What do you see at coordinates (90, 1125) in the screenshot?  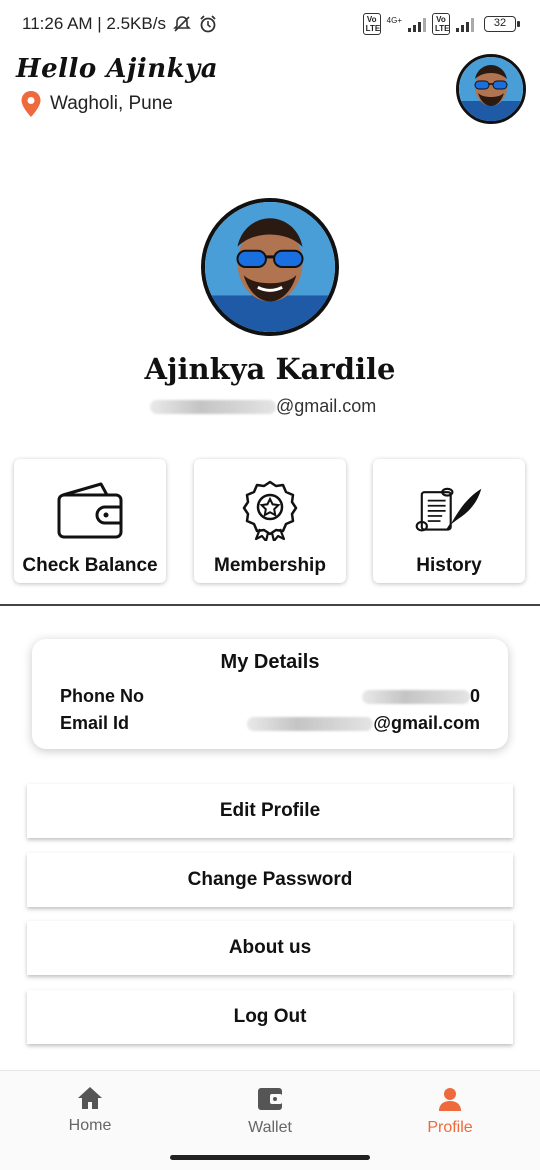 I see `nav-home-label: Home` at bounding box center [90, 1125].